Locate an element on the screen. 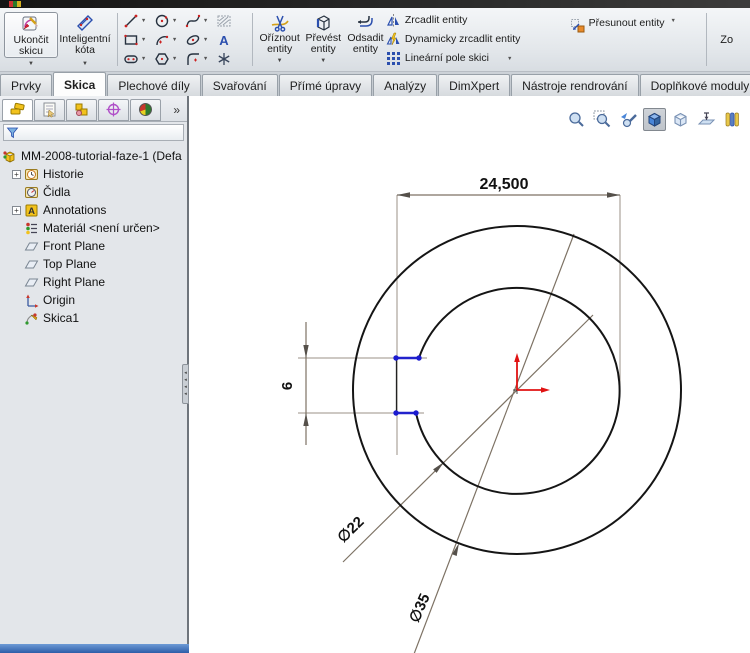 The width and height of the screenshot is (750, 653). circle-icon is located at coordinates (162, 20).